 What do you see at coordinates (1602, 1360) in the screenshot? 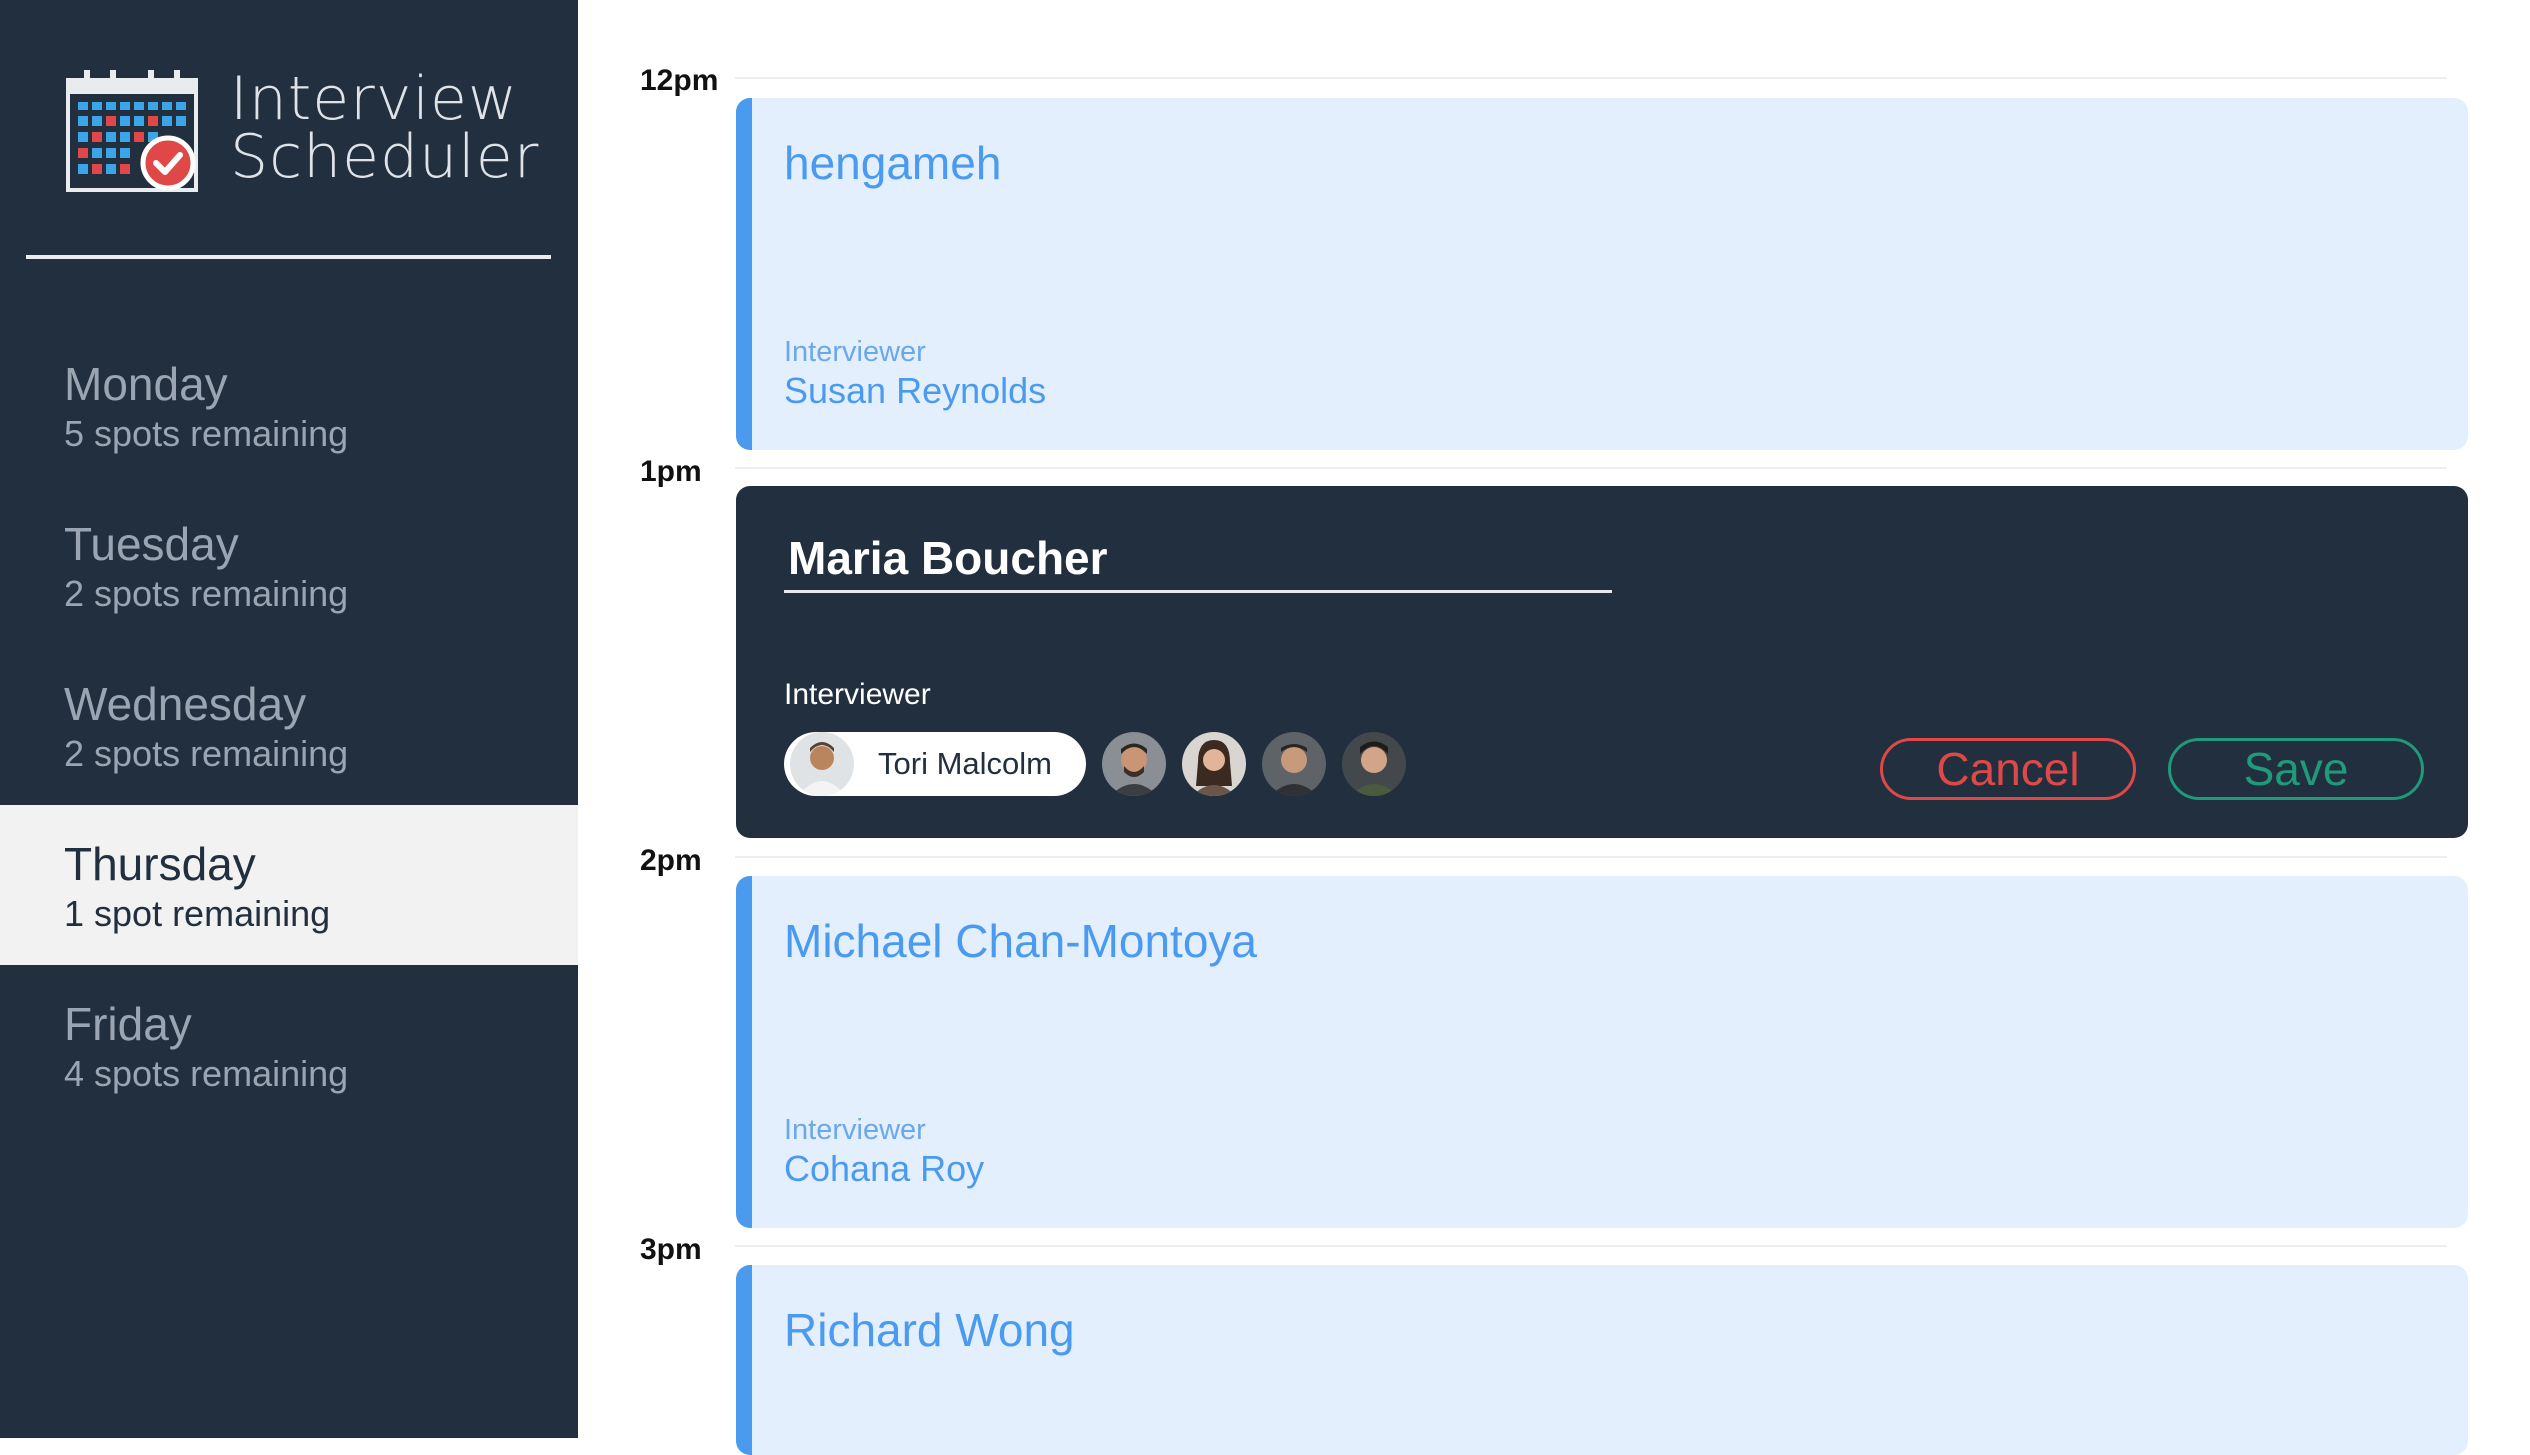
I see `appointment-card: Richard Wong` at bounding box center [1602, 1360].